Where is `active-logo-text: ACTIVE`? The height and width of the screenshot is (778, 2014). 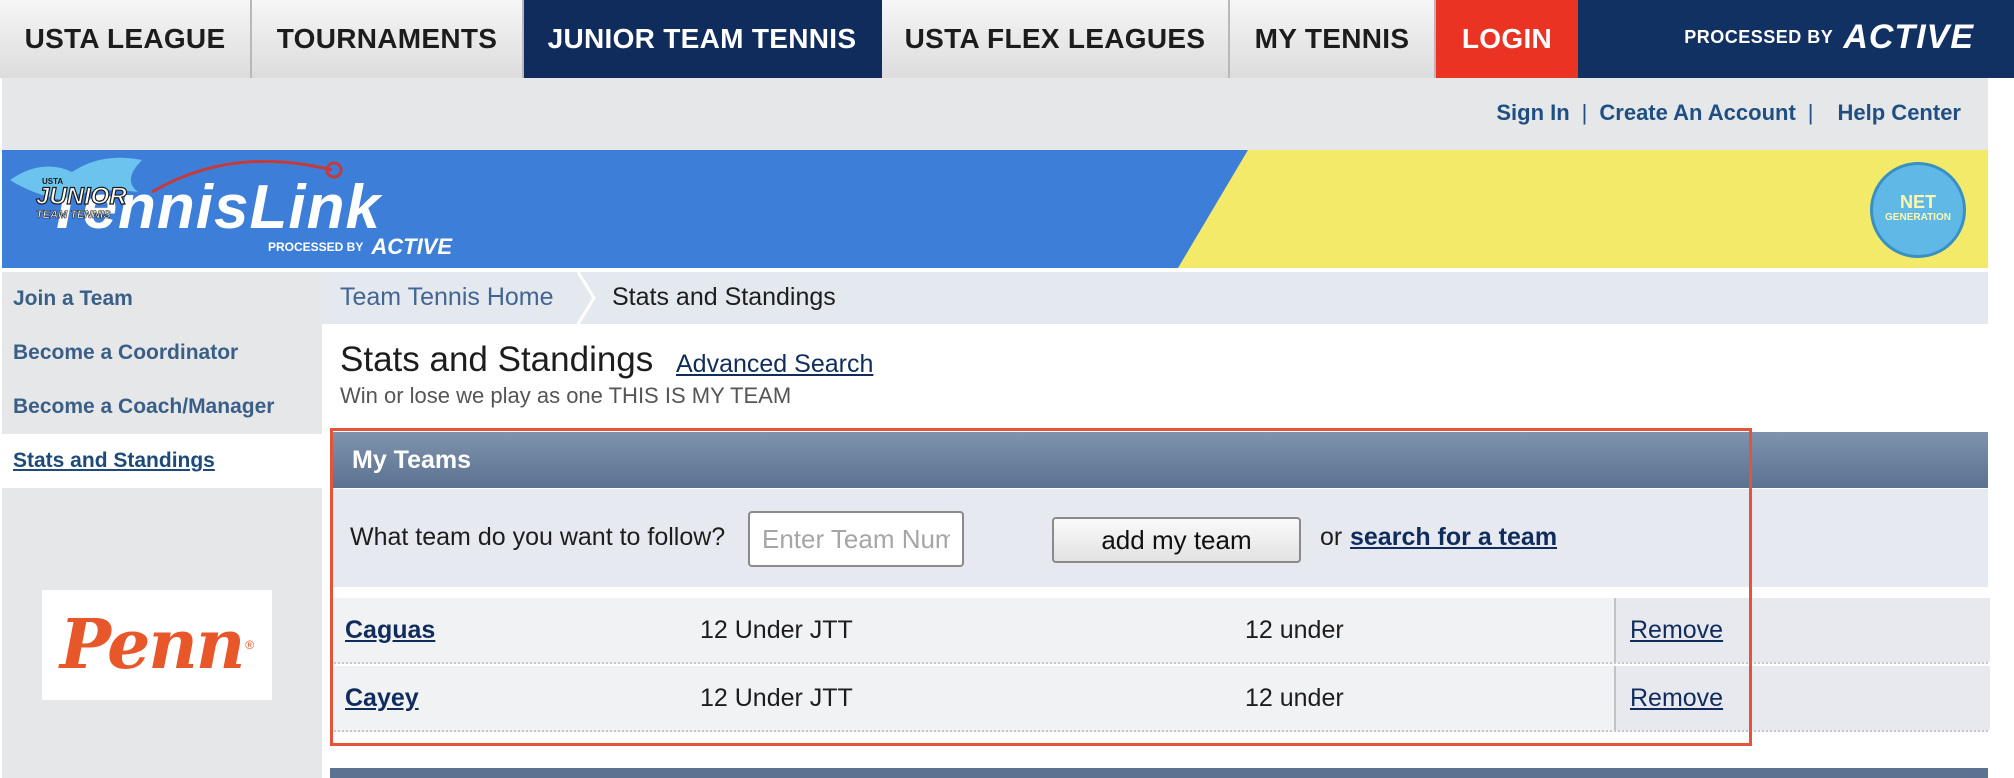 active-logo-text: ACTIVE is located at coordinates (1908, 37).